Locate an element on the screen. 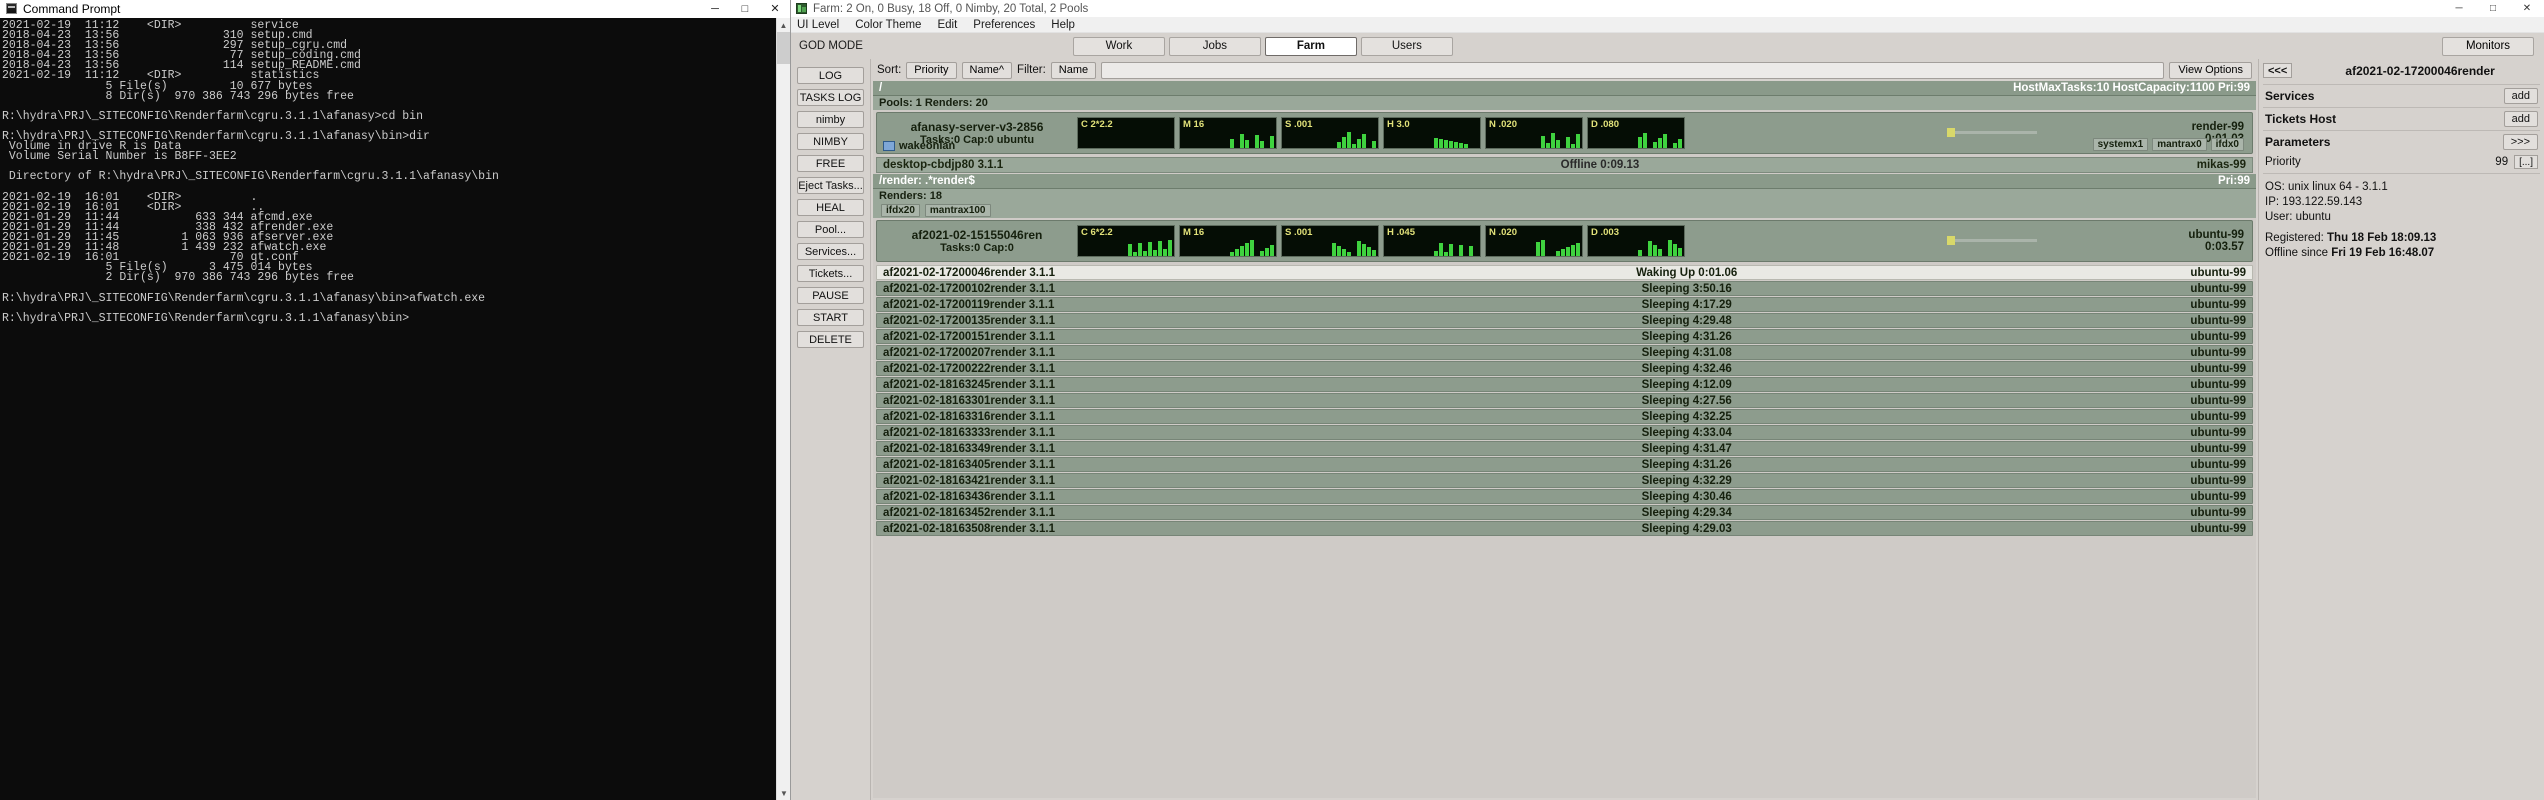  tab-work: Work is located at coordinates (1118, 46).